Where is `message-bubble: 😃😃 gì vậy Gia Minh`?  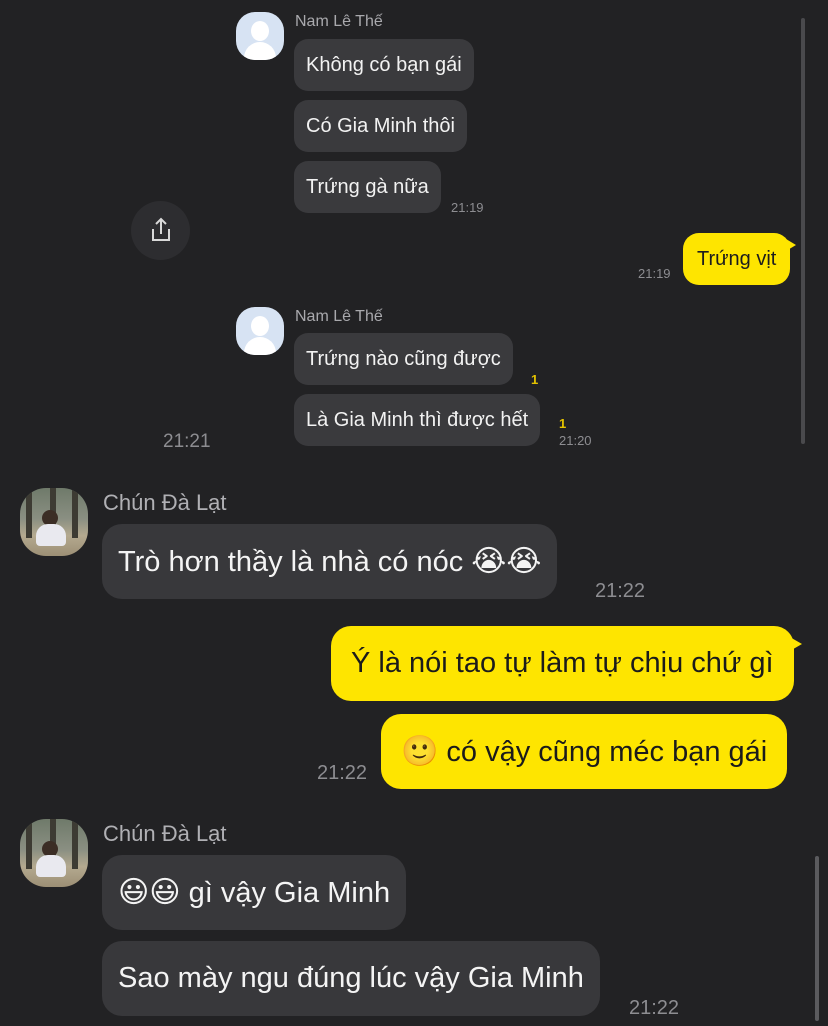 message-bubble: 😃😃 gì vậy Gia Minh is located at coordinates (254, 892).